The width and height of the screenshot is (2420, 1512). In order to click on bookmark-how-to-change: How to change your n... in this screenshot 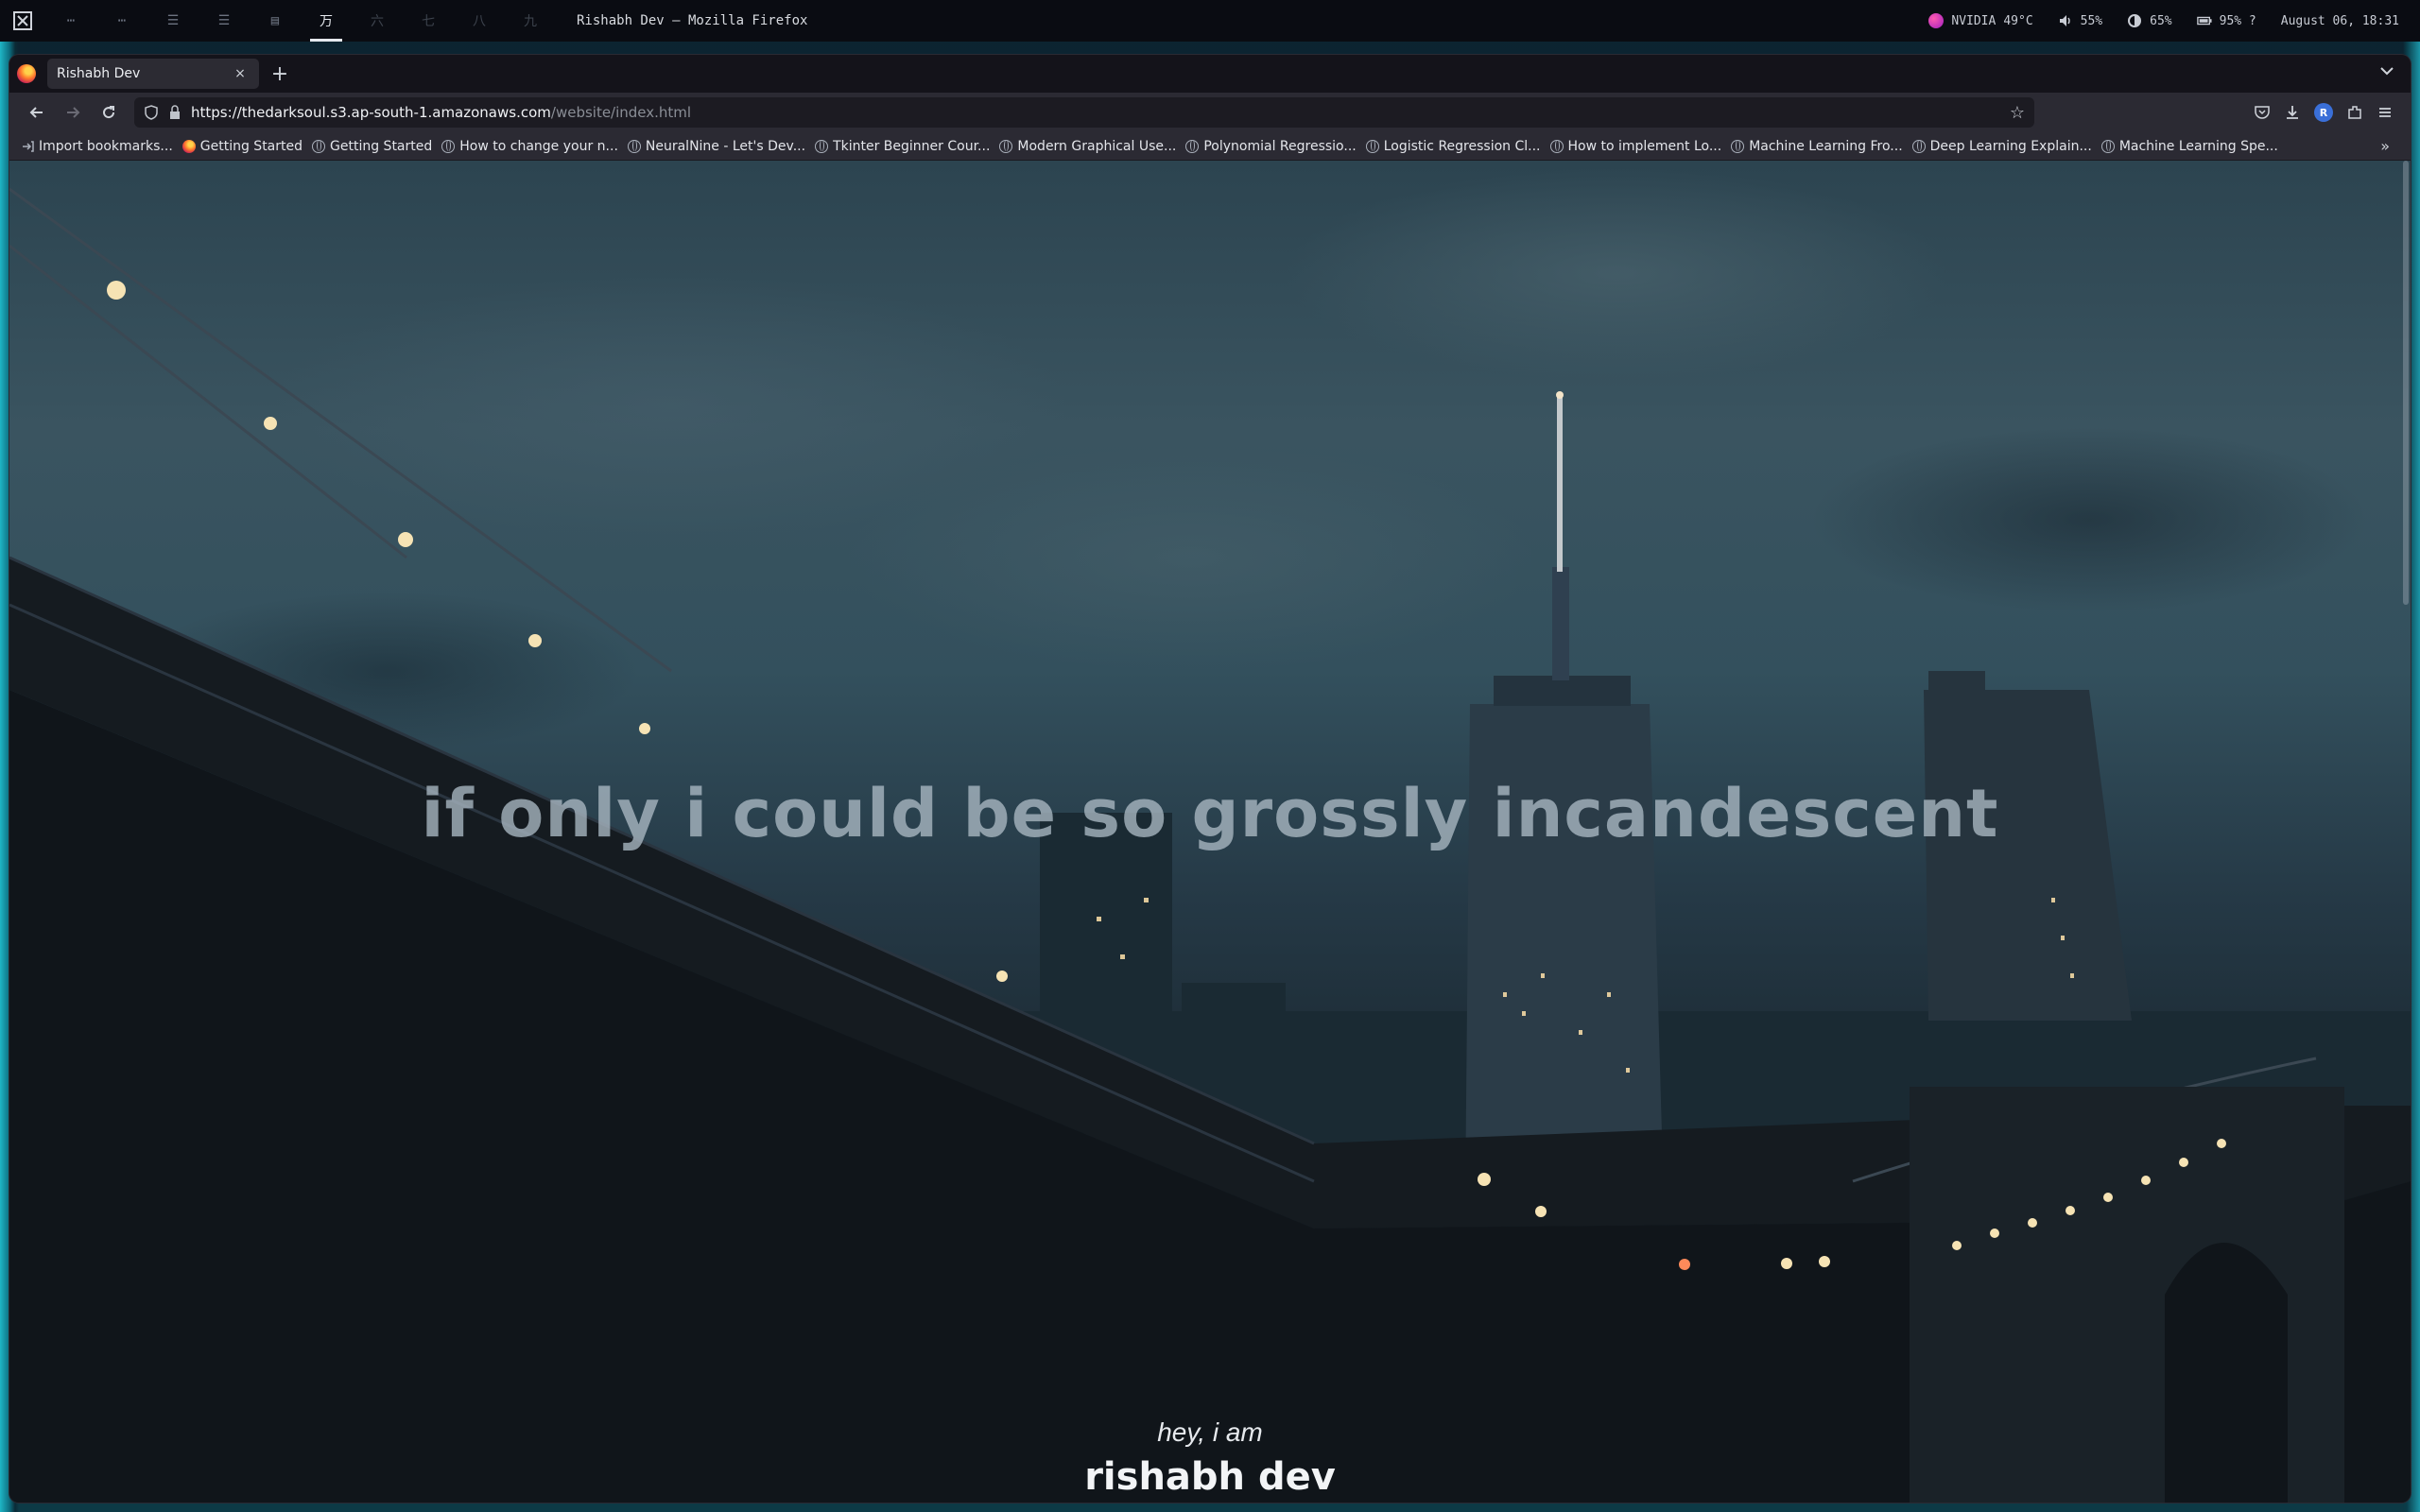, I will do `click(529, 146)`.